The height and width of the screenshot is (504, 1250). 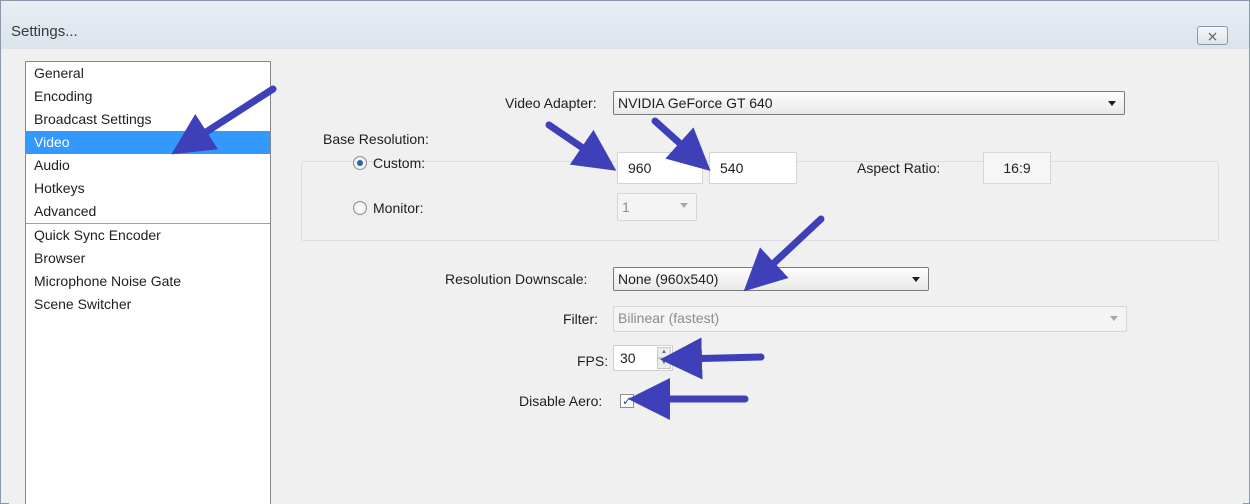 What do you see at coordinates (593, 361) in the screenshot?
I see `fps-label: FPS:` at bounding box center [593, 361].